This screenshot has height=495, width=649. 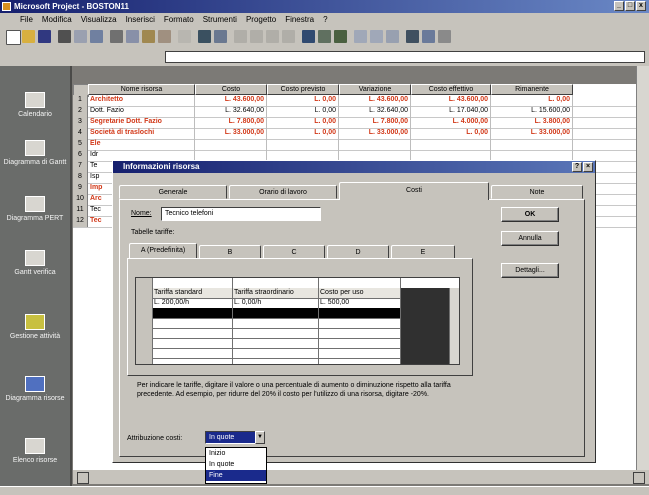 I want to click on tab-orario-lavoro: Orario di lavoro, so click(x=283, y=192).